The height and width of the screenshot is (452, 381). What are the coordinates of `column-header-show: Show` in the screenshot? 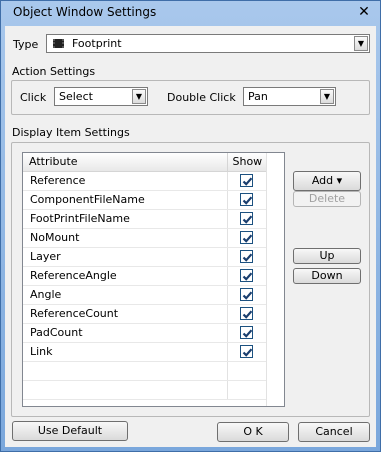 It's located at (247, 162).